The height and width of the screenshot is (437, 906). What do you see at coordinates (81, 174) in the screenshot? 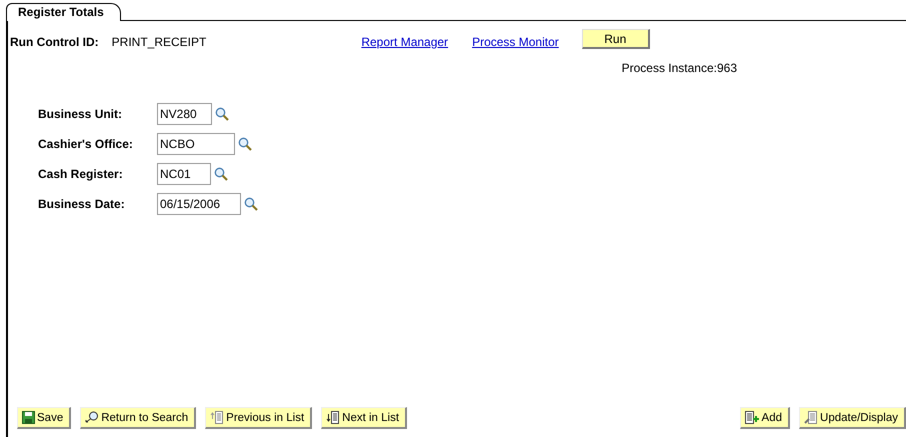
I see `field-label: Cash Register:` at bounding box center [81, 174].